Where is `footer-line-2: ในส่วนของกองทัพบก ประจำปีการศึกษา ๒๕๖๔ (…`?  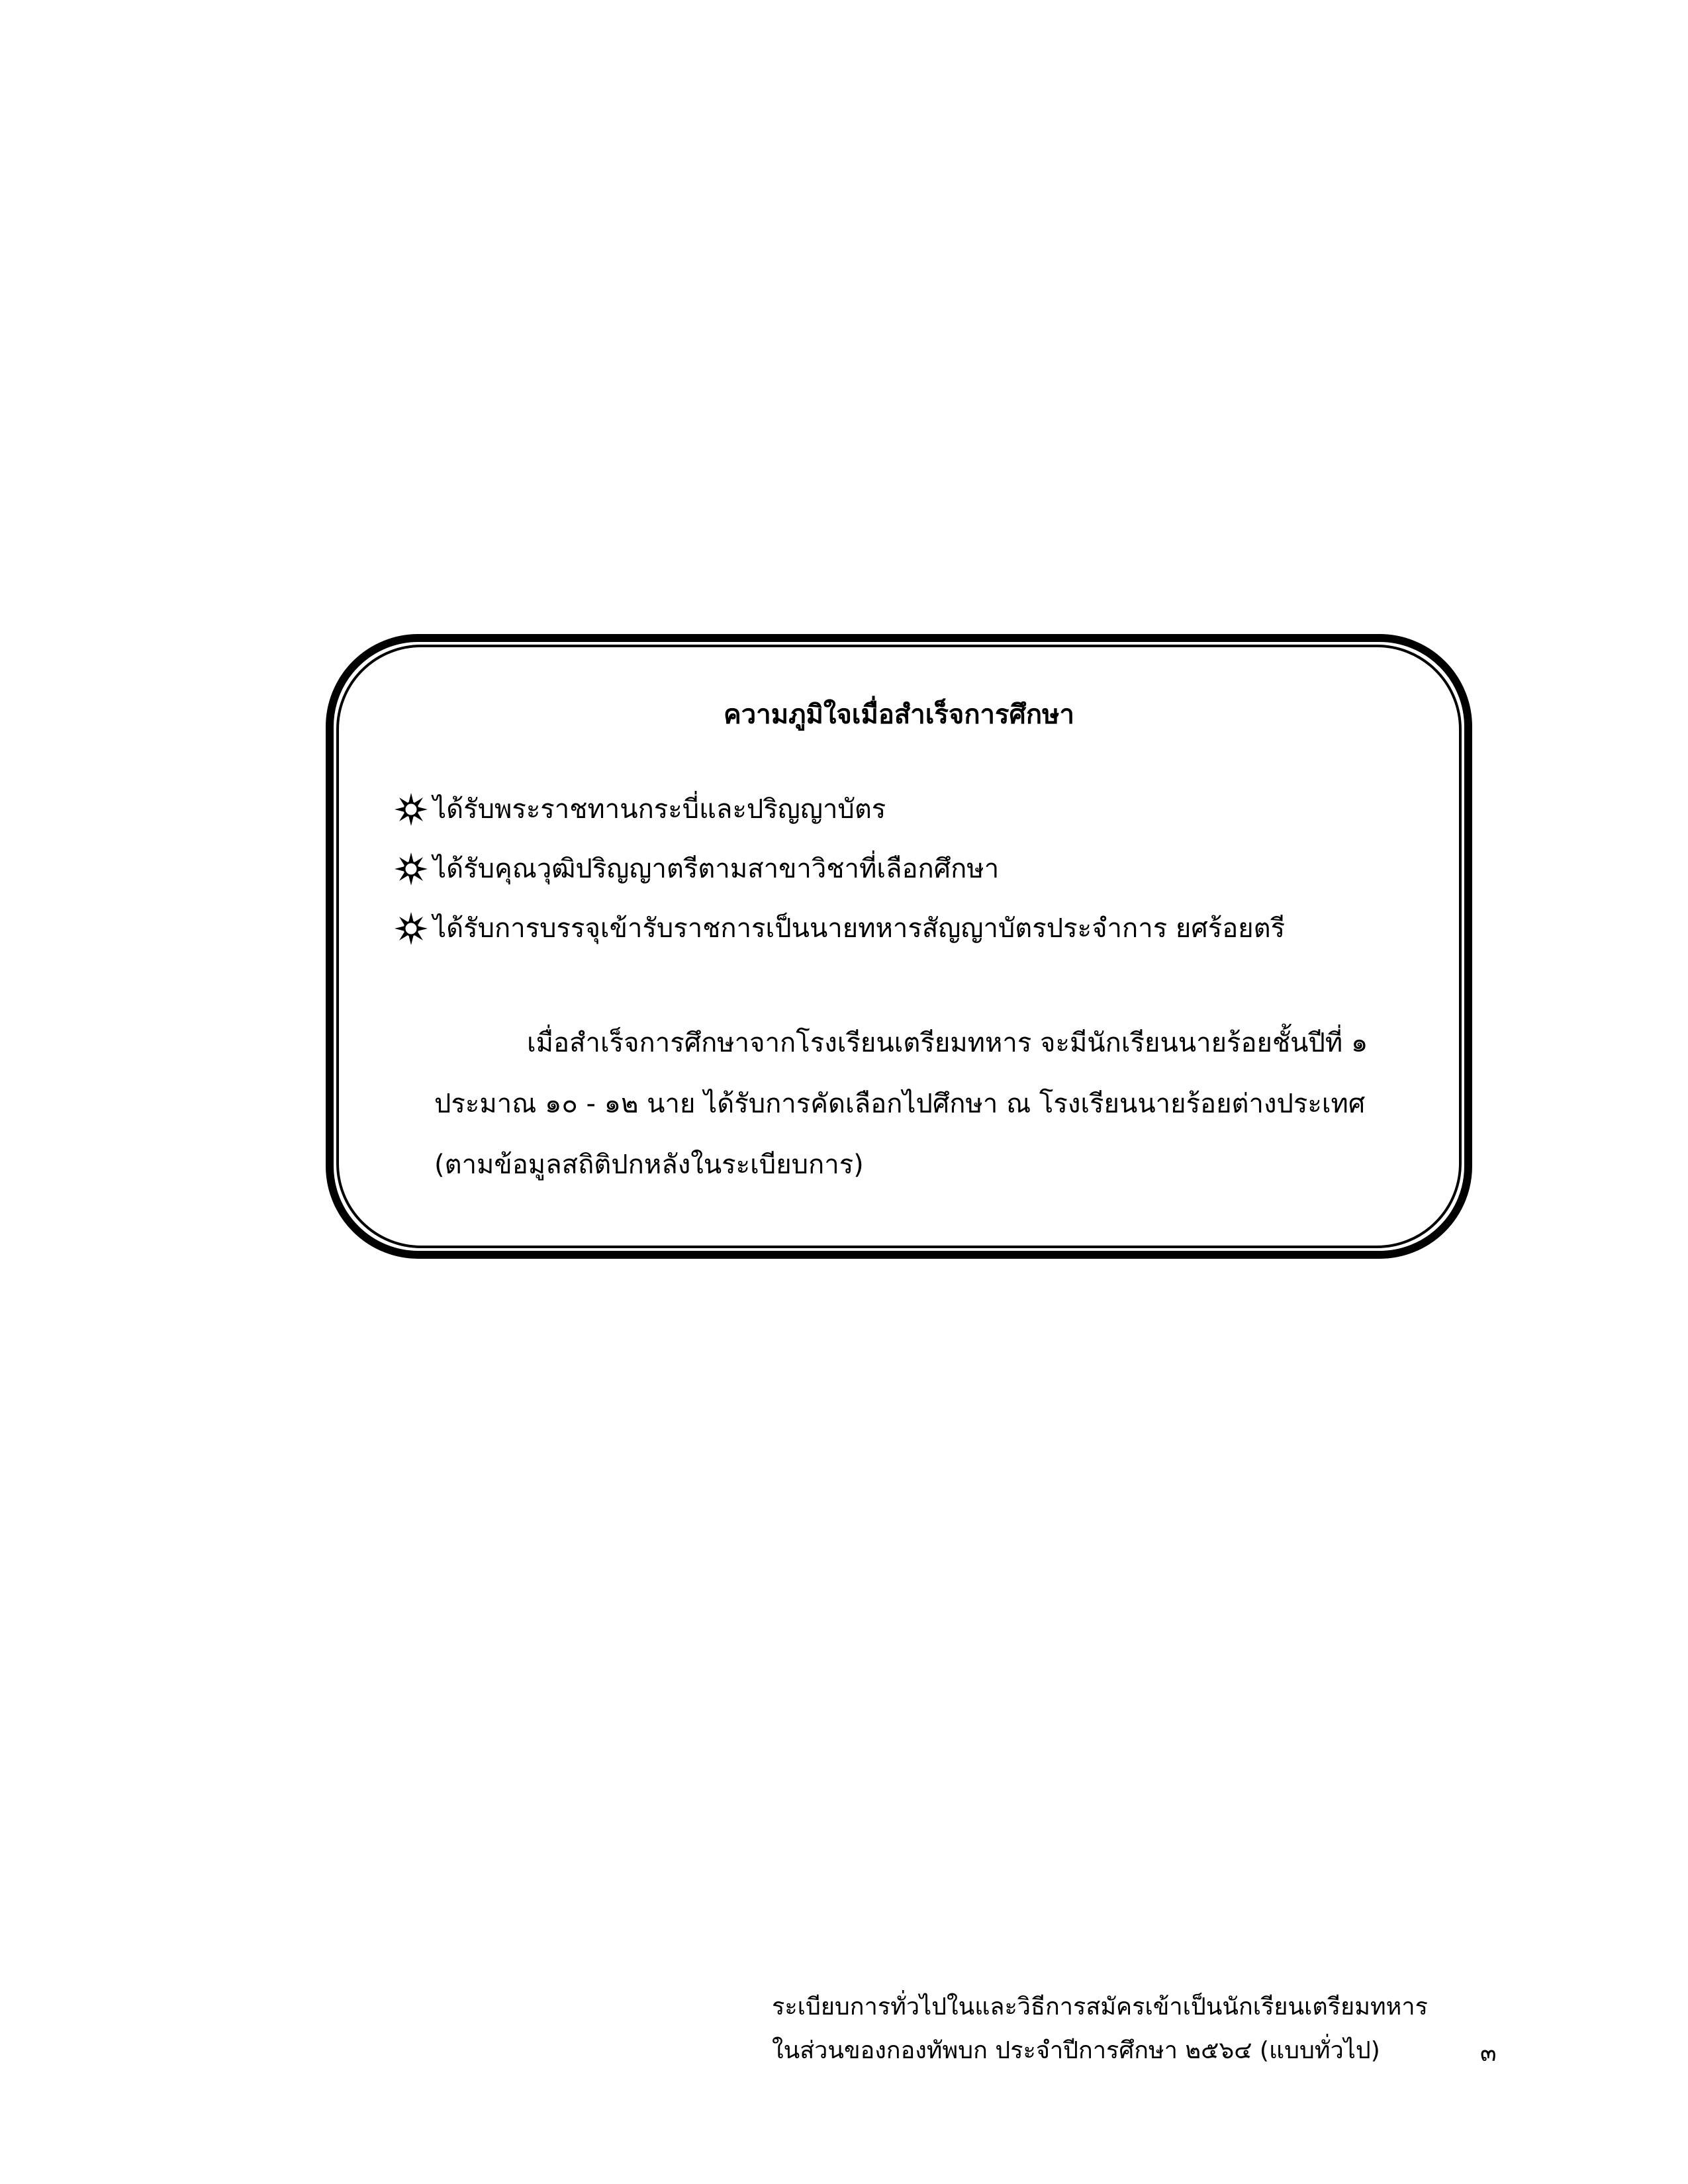 footer-line-2: ในส่วนของกองทัพบก ประจำปีการศึกษา ๒๕๖๔ (… is located at coordinates (1076, 2050).